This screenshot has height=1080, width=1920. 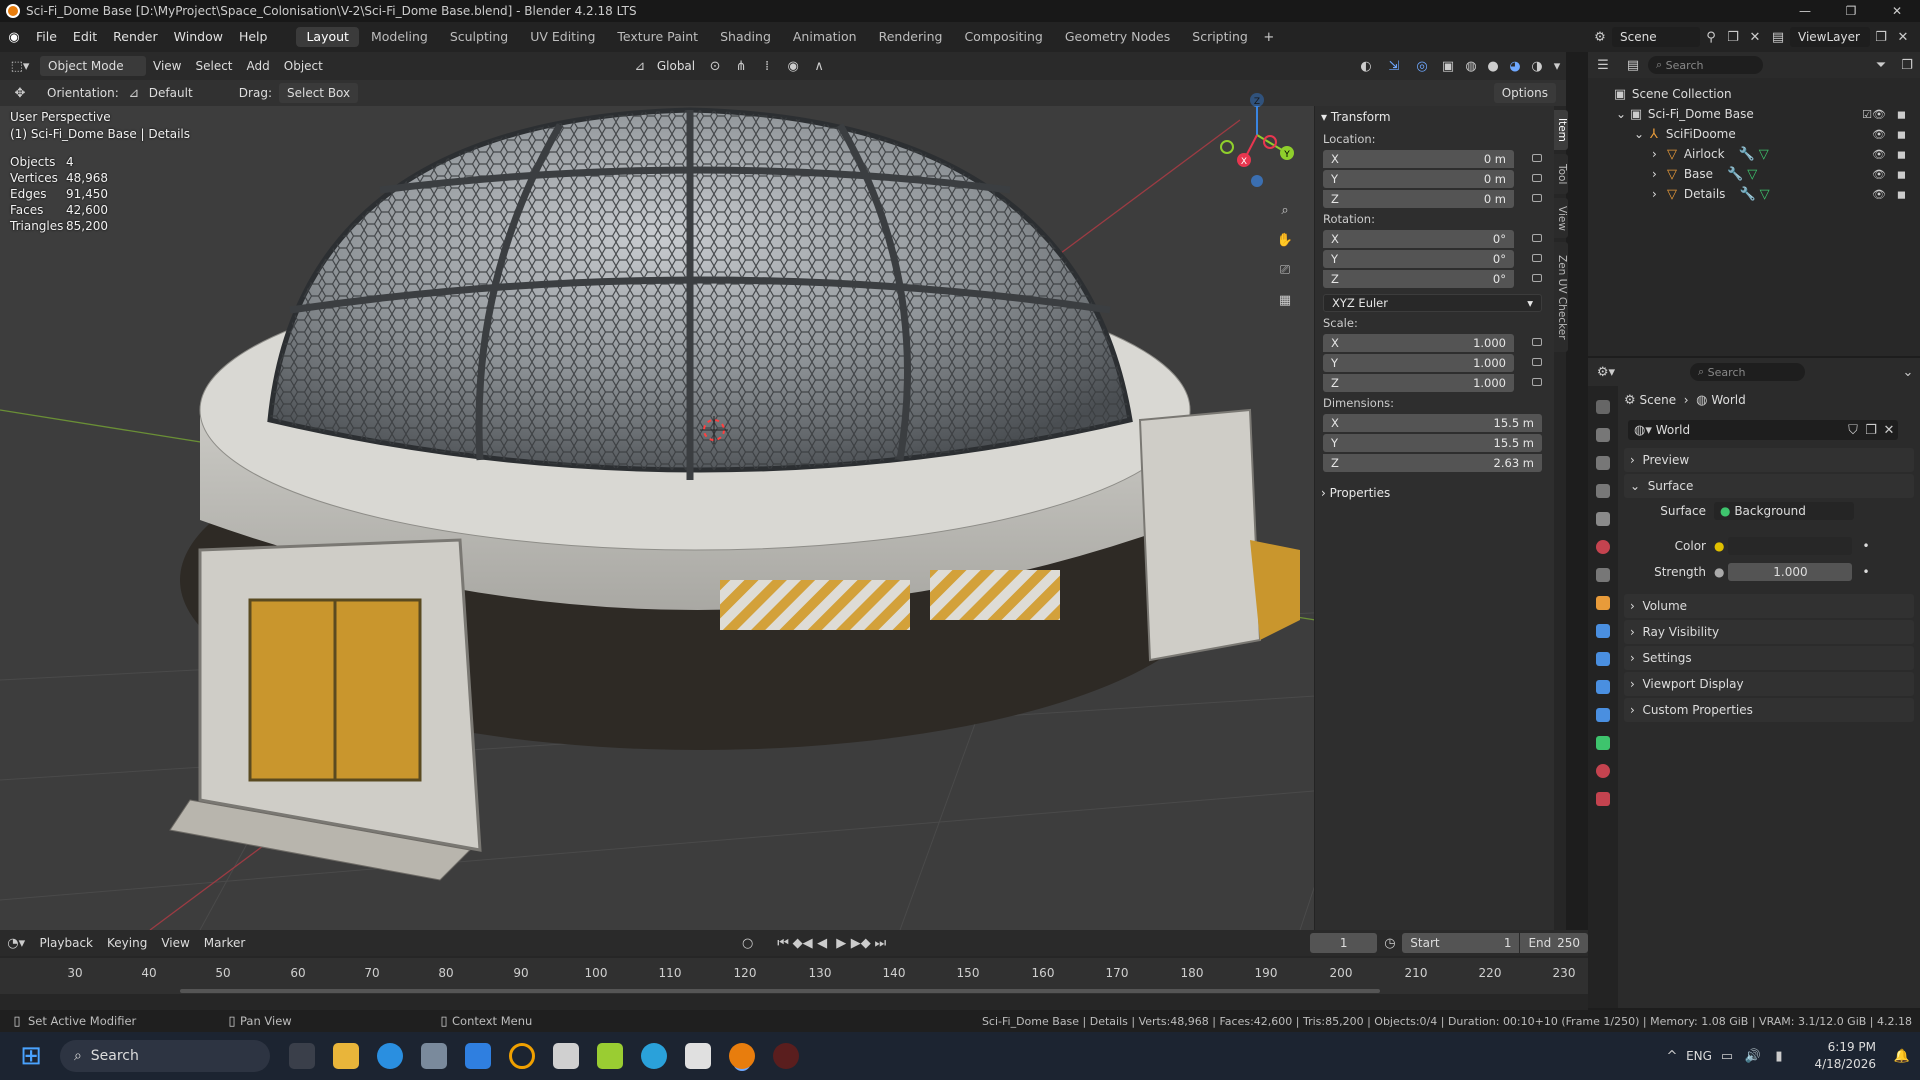 What do you see at coordinates (1754, 114) in the screenshot?
I see `outliner-collection: ⌄ ▣ Sci-Fi_Dome Base ☑ 👁 ◼` at bounding box center [1754, 114].